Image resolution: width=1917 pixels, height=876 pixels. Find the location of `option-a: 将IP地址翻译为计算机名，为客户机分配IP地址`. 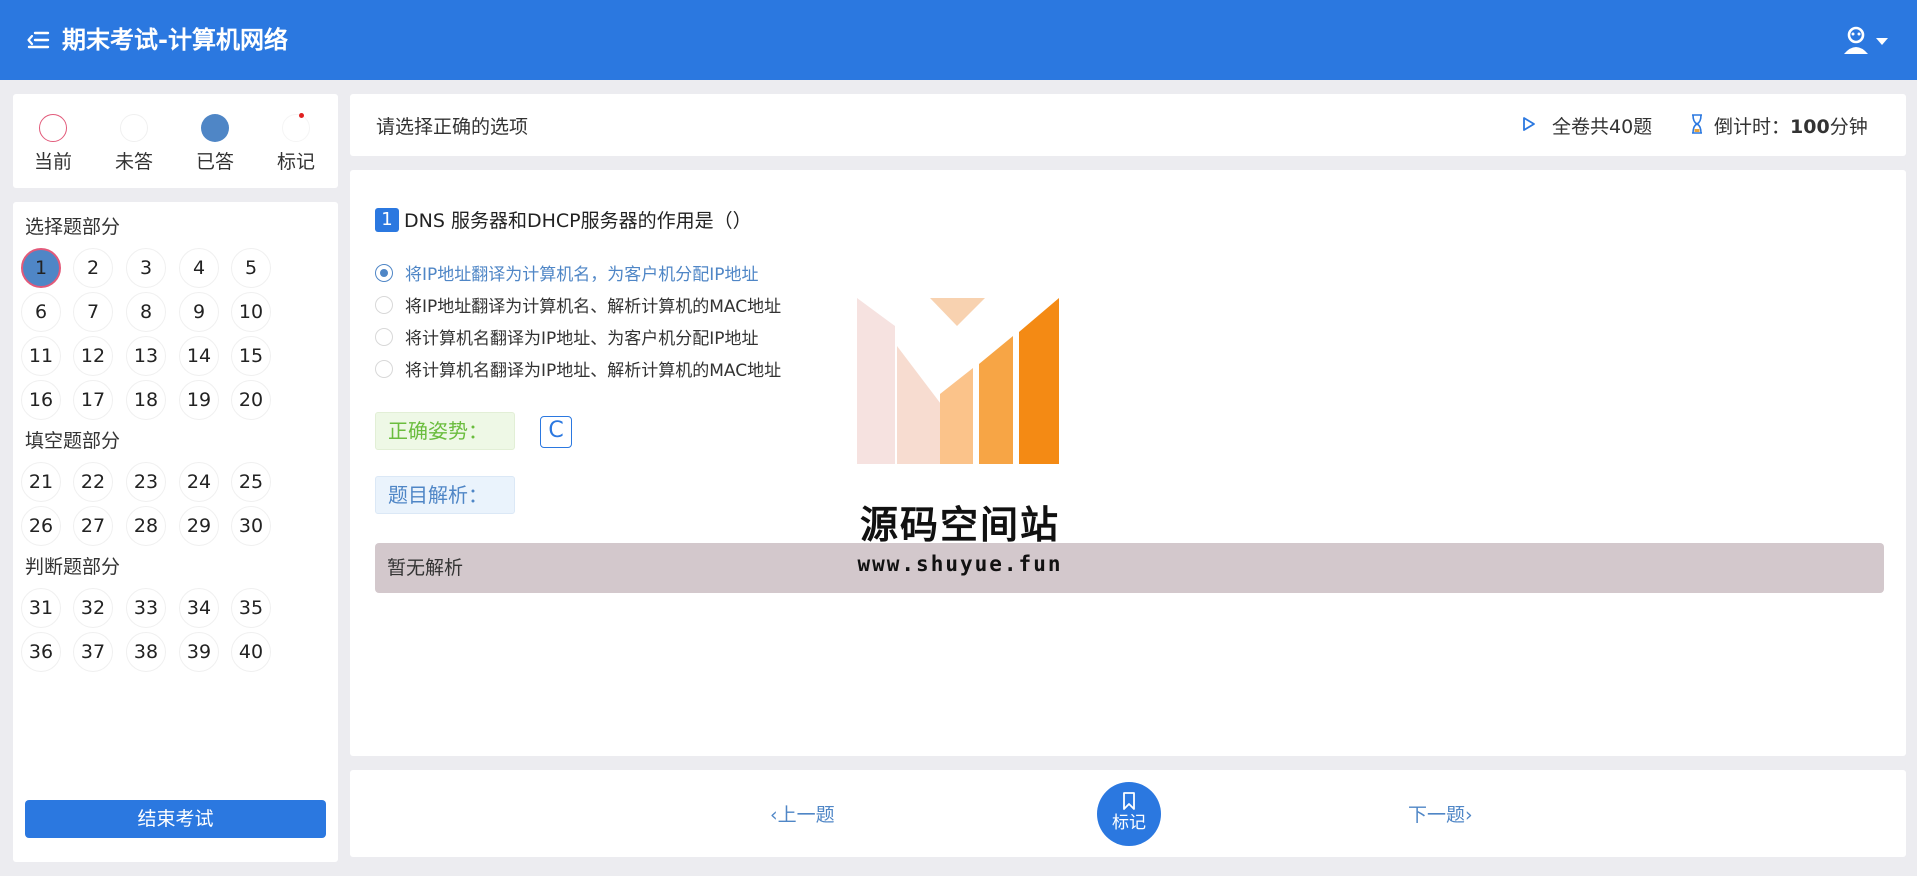

option-a: 将IP地址翻译为计算机名，为客户机分配IP地址 is located at coordinates (567, 272).